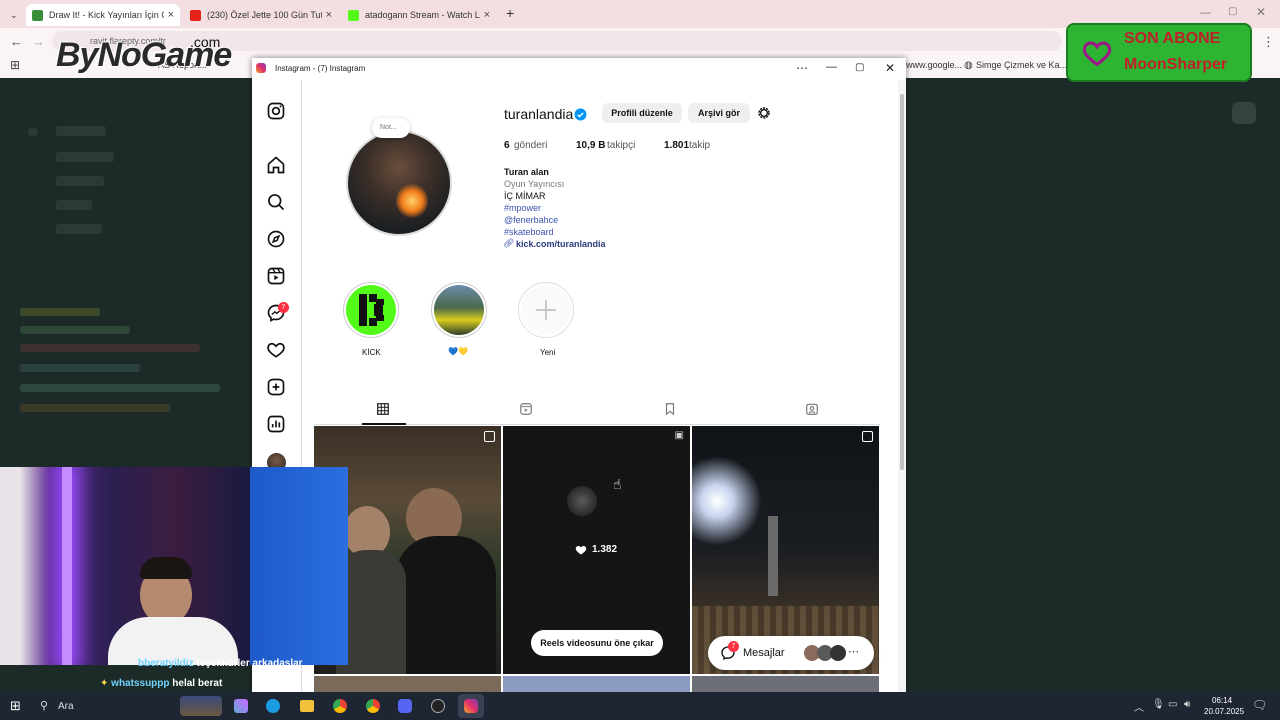 This screenshot has height=720, width=1280. Describe the element at coordinates (438, 706) in the screenshot. I see `obs-icon` at that location.